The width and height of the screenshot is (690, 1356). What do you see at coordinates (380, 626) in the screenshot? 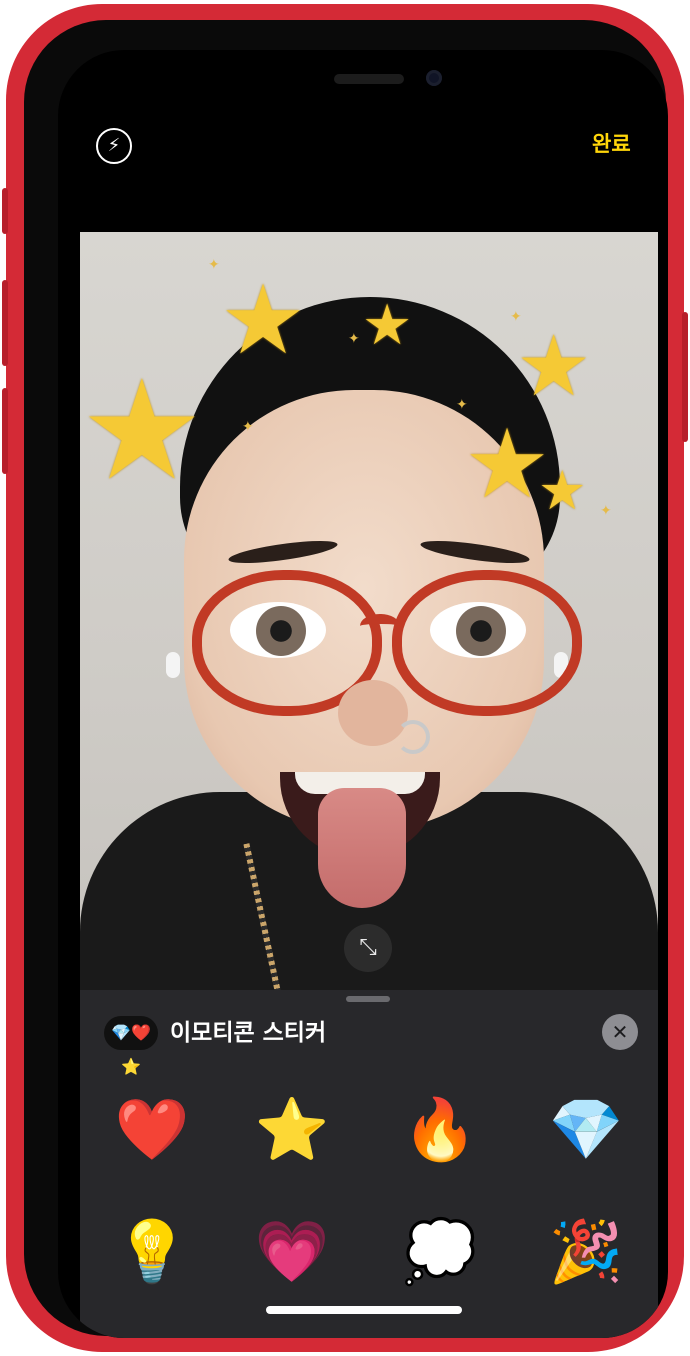
I see `glasses-bridge` at bounding box center [380, 626].